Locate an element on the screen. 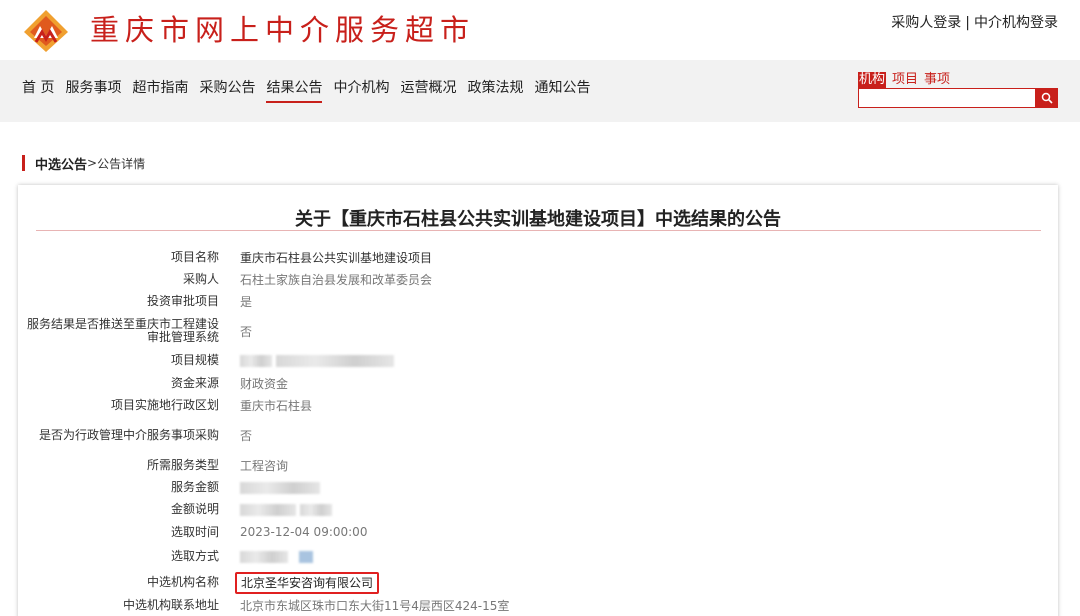  field-label: 中选机构联系地址 is located at coordinates (170, 604).